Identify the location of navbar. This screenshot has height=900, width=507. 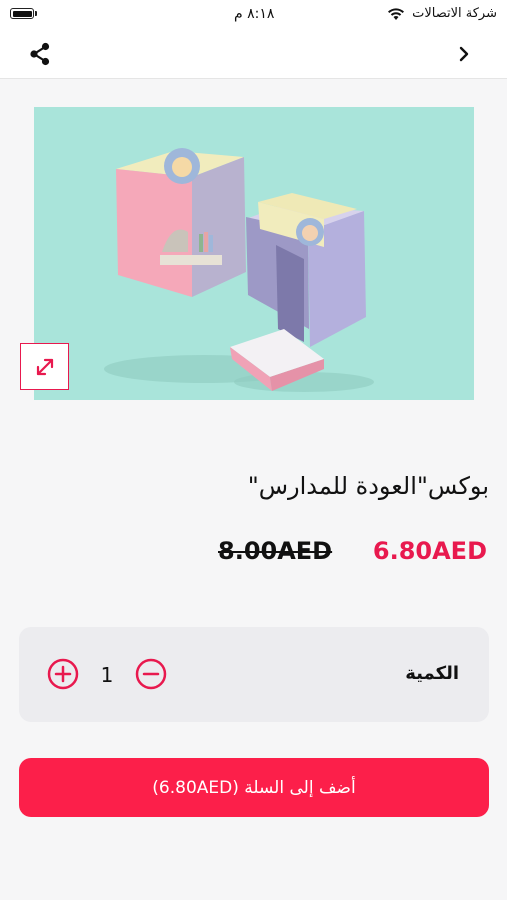
(253, 54).